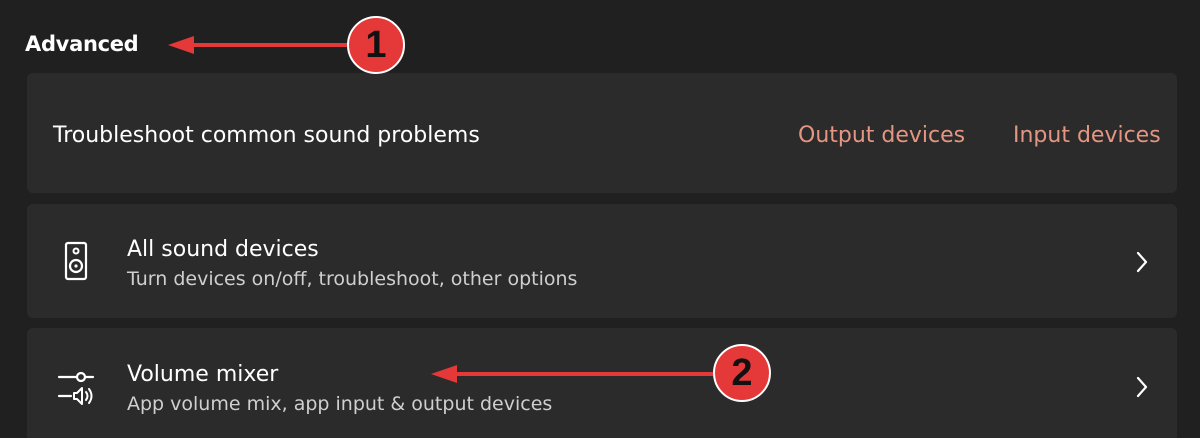  I want to click on troubleshoot-label: Troubleshoot common sound problems, so click(266, 135).